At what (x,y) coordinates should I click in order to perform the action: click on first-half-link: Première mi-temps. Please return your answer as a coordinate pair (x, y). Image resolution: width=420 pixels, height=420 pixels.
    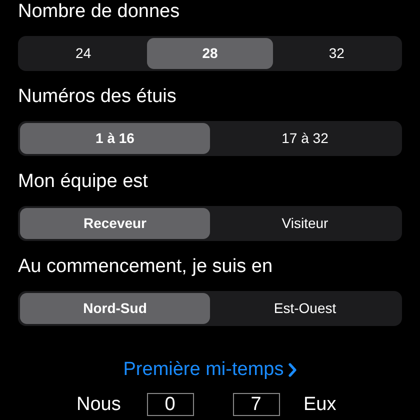
    Looking at the image, I should click on (210, 370).